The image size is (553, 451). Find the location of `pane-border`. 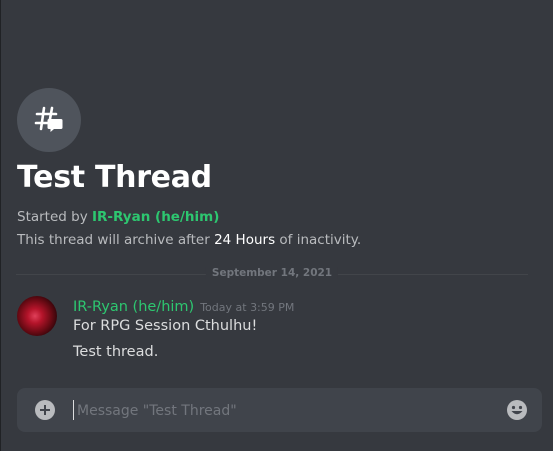

pane-border is located at coordinates (0, 225).